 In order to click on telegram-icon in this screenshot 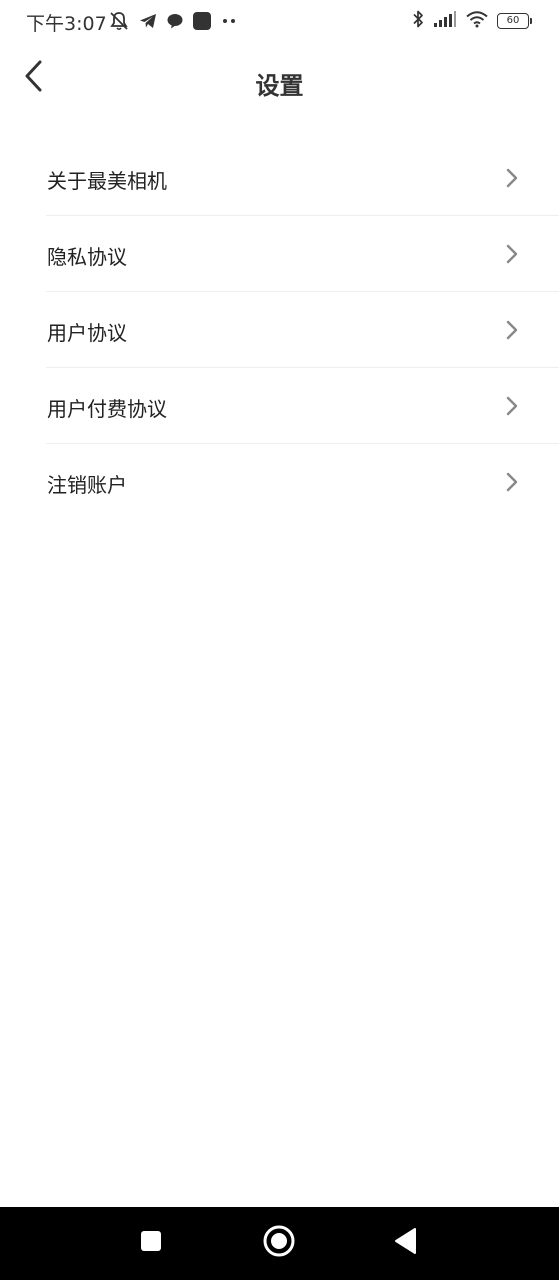, I will do `click(148, 21)`.